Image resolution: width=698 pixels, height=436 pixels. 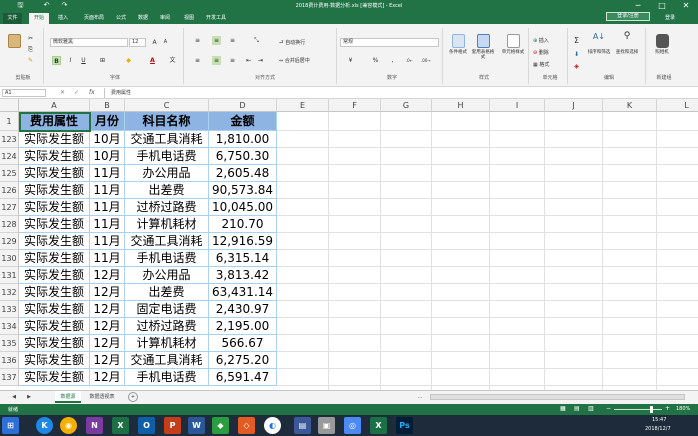 I want to click on photoshop-icon: Ps, so click(x=404, y=425).